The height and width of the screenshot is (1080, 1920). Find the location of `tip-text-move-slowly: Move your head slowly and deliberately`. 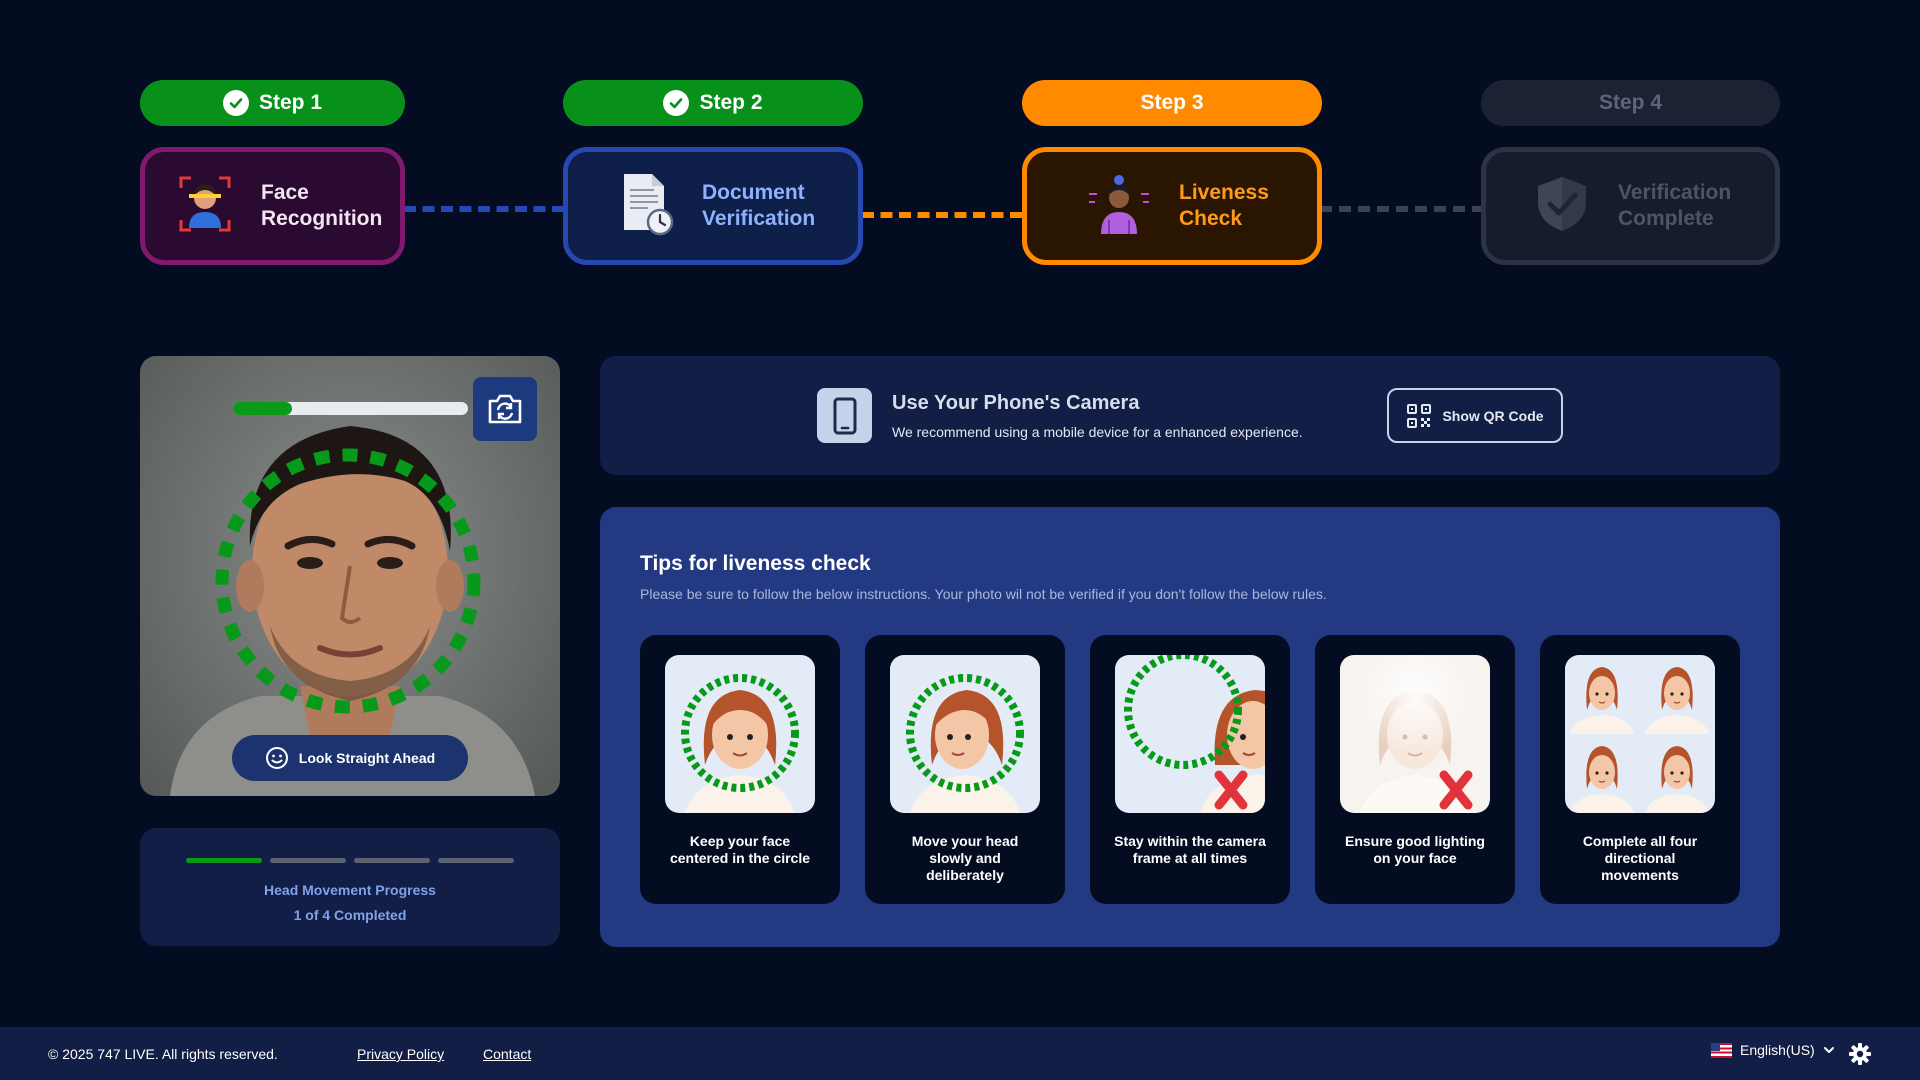

tip-text-move-slowly: Move your head slowly and deliberately is located at coordinates (965, 858).